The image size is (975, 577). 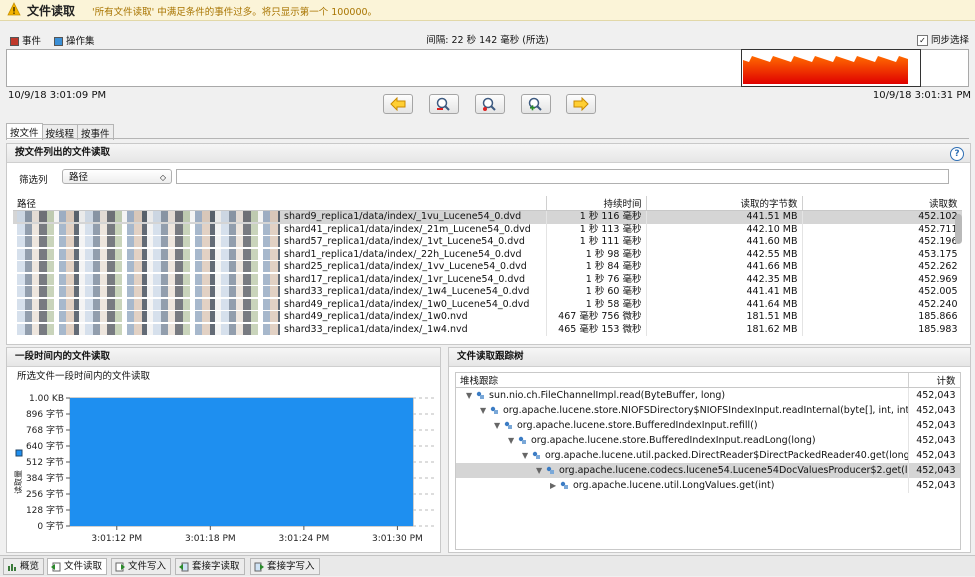 What do you see at coordinates (957, 154) in the screenshot?
I see `help-icon: ?` at bounding box center [957, 154].